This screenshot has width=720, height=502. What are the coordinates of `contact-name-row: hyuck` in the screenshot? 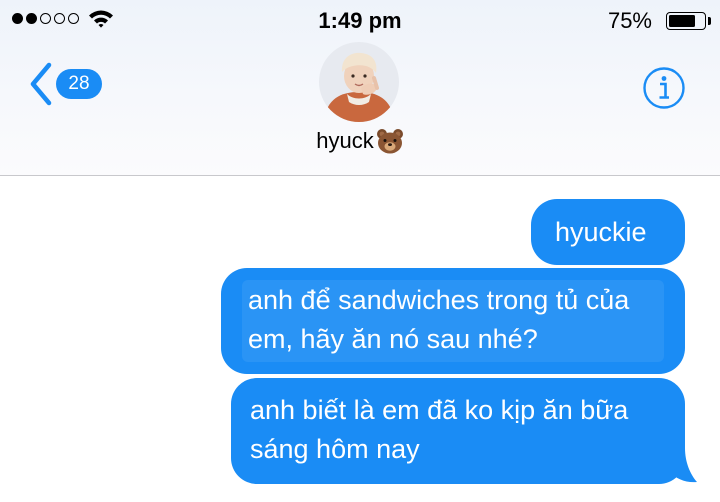 It's located at (360, 141).